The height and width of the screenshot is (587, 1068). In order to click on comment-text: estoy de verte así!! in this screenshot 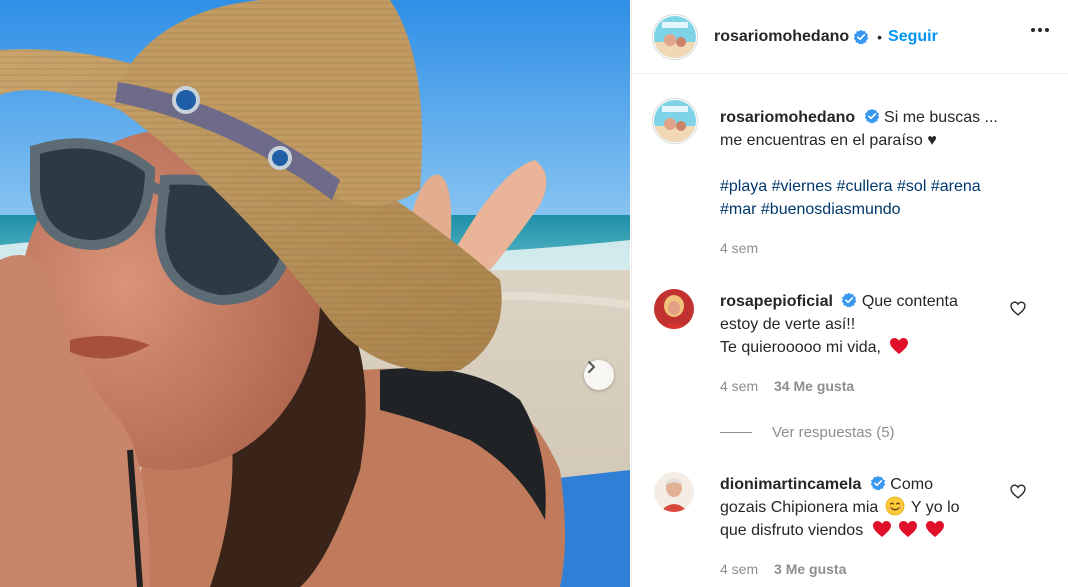, I will do `click(788, 324)`.